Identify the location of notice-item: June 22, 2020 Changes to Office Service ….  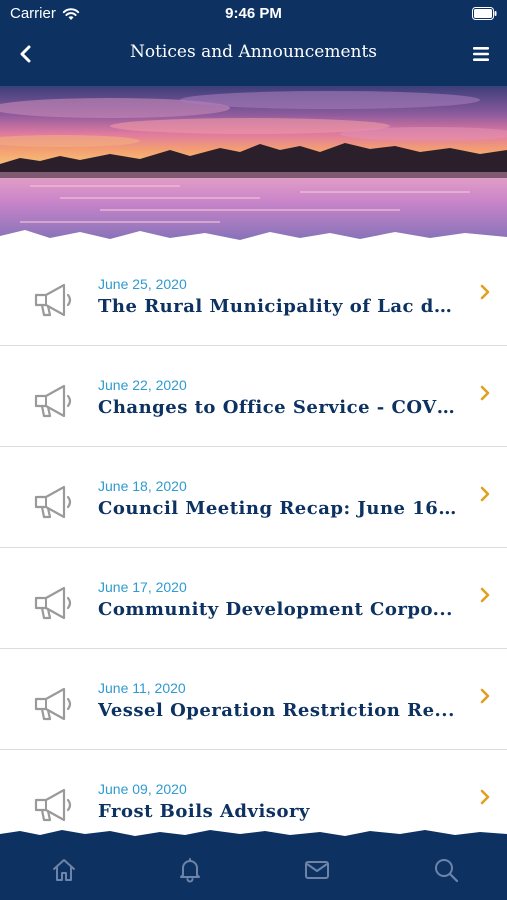
(253, 397).